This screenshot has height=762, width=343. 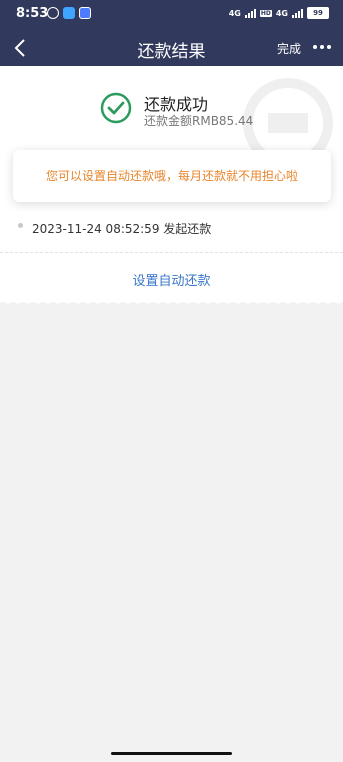 I want to click on auto-repay-tip: 您可以设置自动还款哦，每月还款就不用担心啦, so click(x=172, y=176).